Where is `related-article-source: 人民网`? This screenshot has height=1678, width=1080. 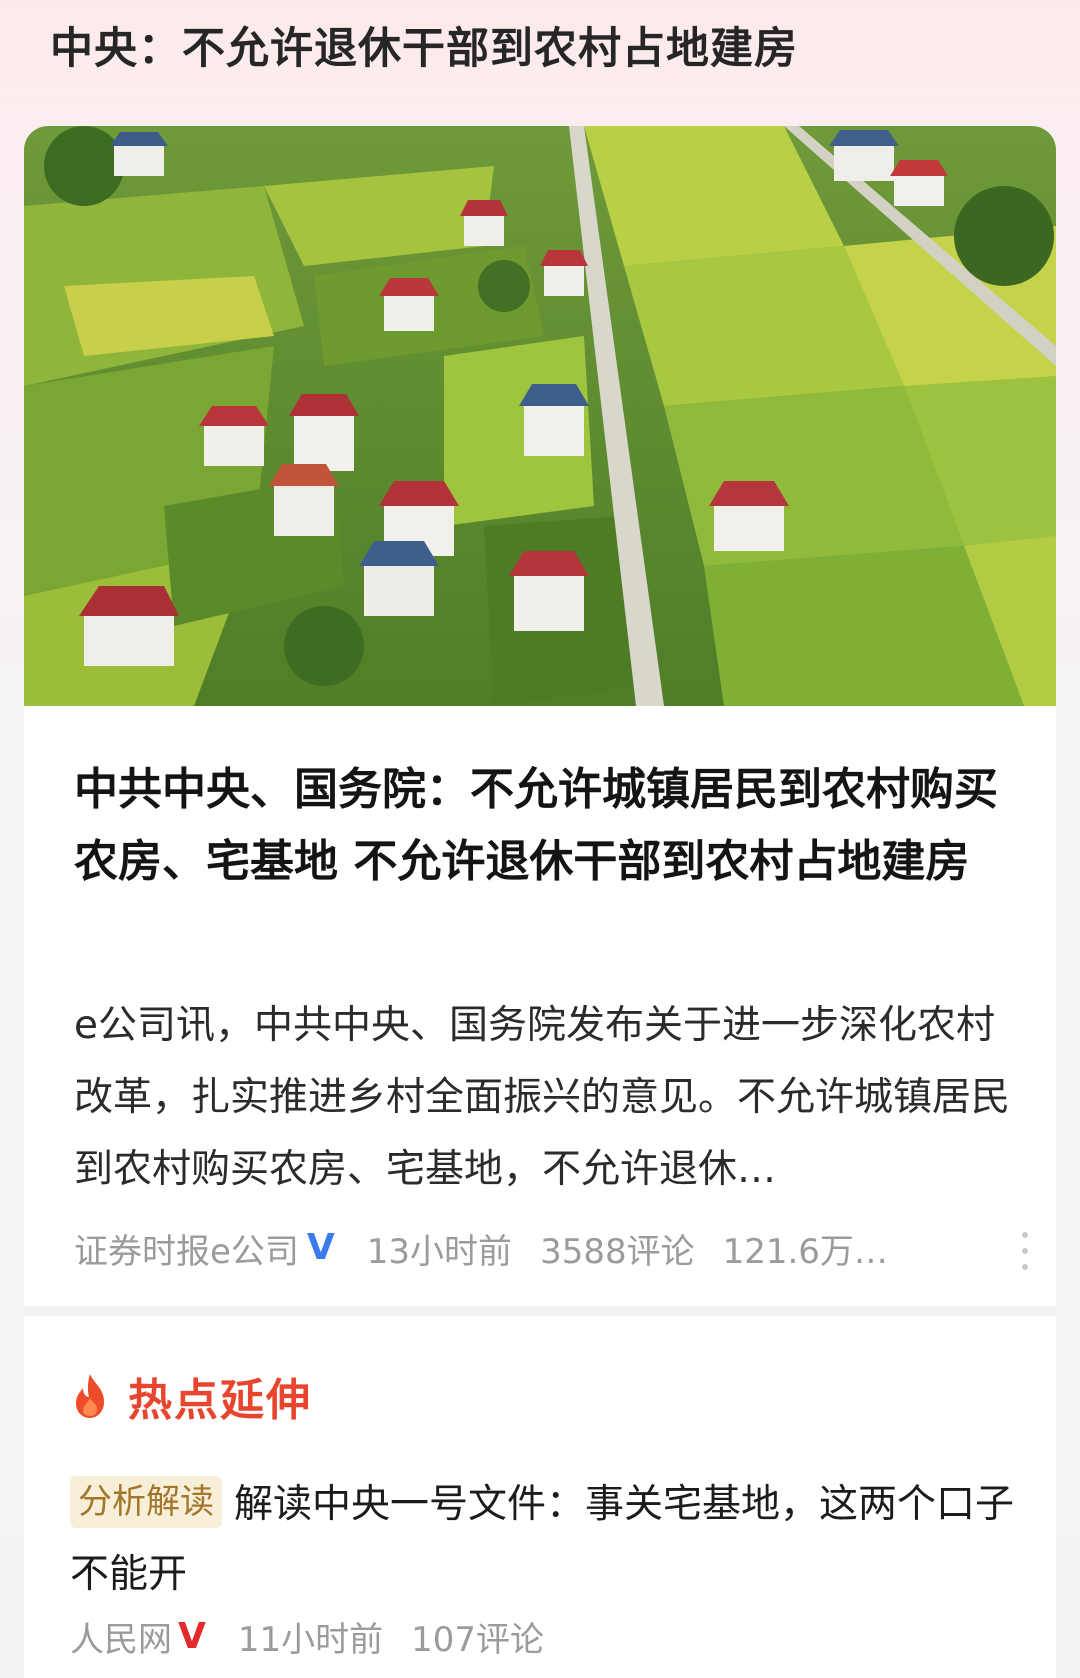
related-article-source: 人民网 is located at coordinates (121, 1636).